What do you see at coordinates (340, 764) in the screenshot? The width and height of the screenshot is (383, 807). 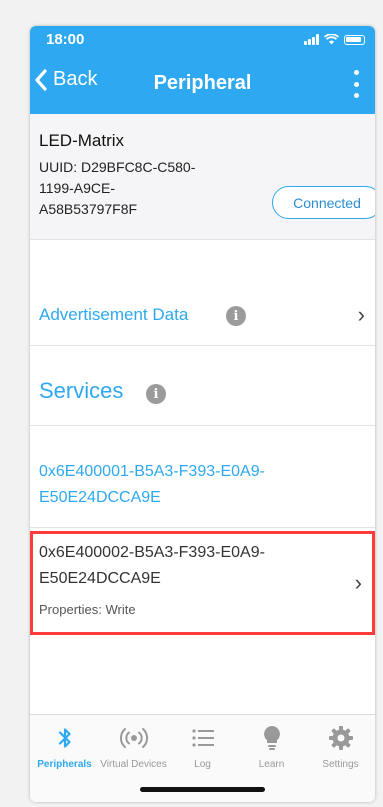 I see `tab-label: Settings` at bounding box center [340, 764].